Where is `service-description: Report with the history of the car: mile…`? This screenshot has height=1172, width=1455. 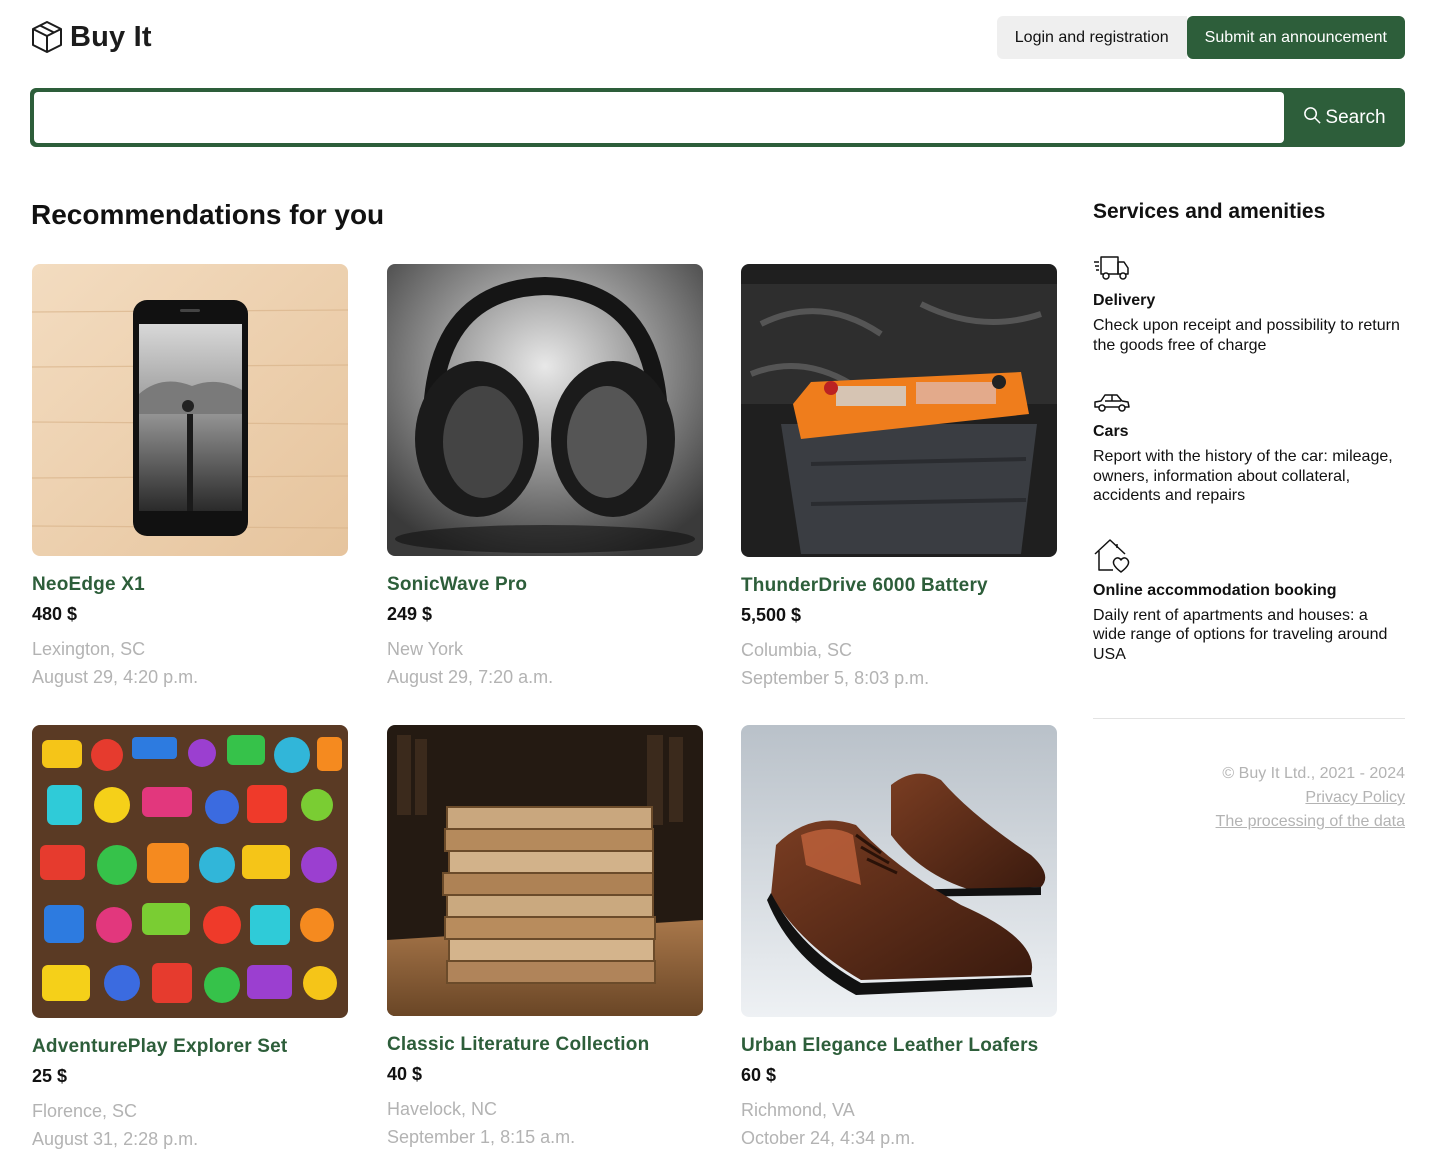 service-description: Report with the history of the car: mile… is located at coordinates (1243, 476).